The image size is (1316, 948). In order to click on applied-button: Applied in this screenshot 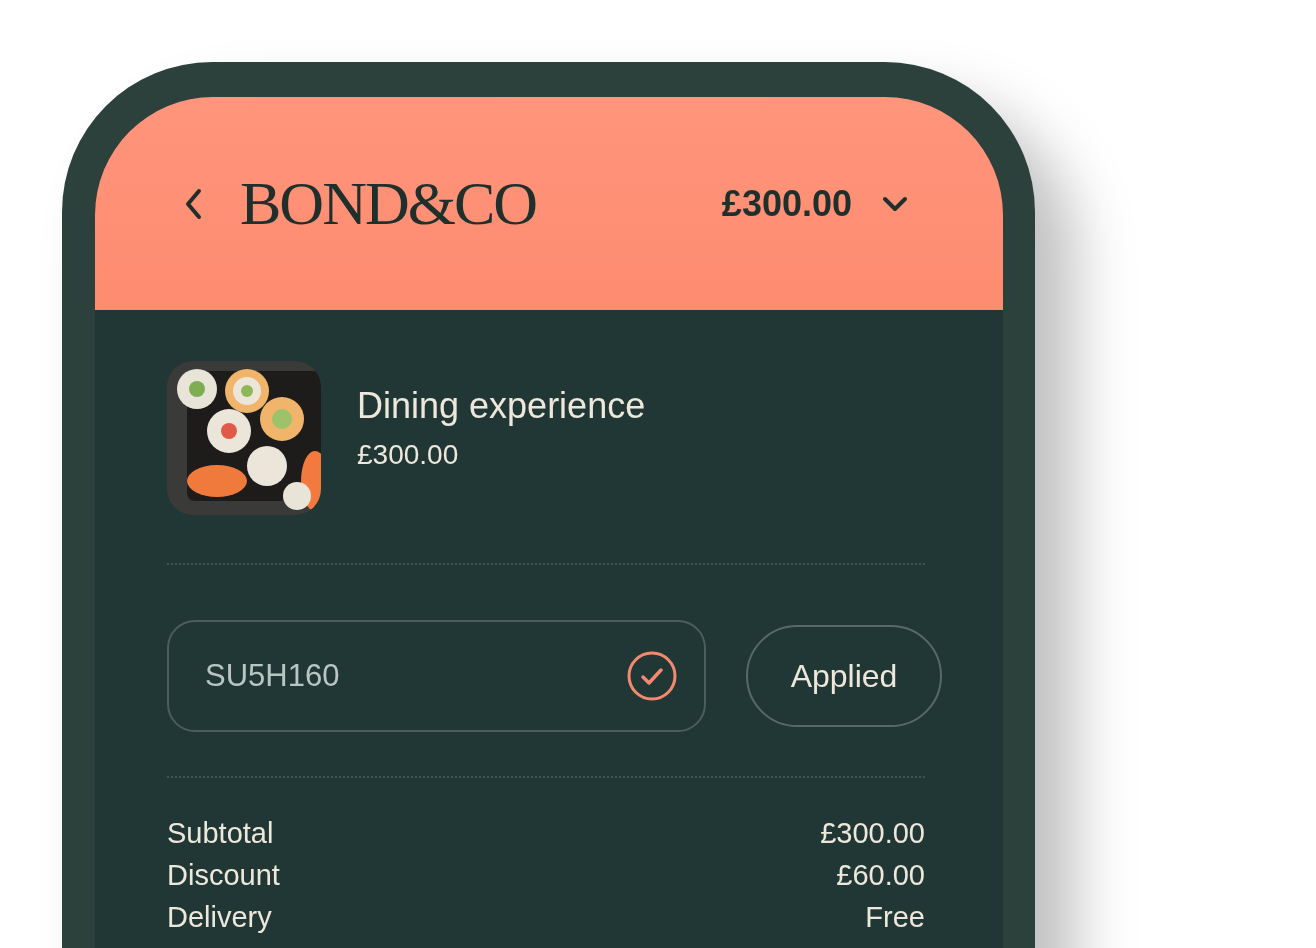, I will do `click(844, 676)`.